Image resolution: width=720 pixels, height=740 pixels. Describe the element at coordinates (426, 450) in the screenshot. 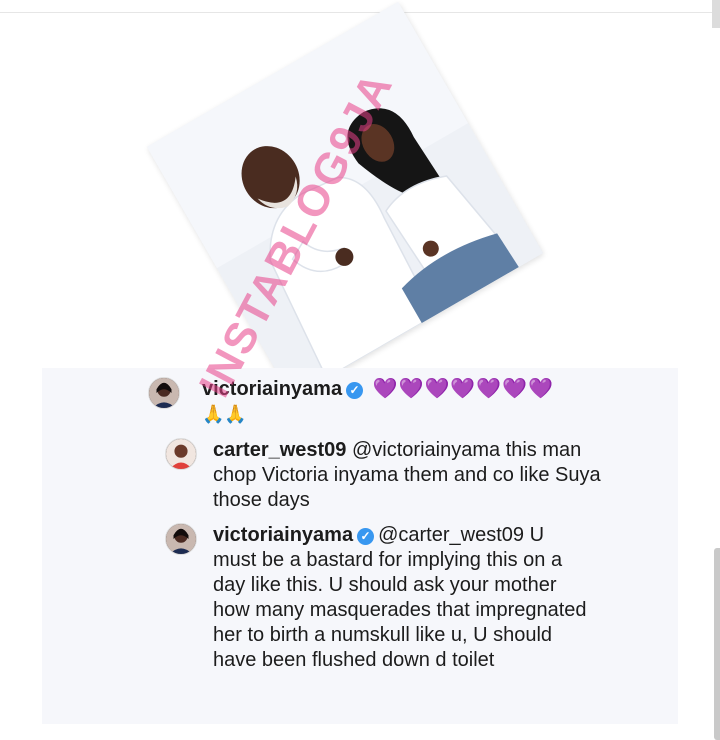

I see `mention-link: @victoriainyama` at that location.